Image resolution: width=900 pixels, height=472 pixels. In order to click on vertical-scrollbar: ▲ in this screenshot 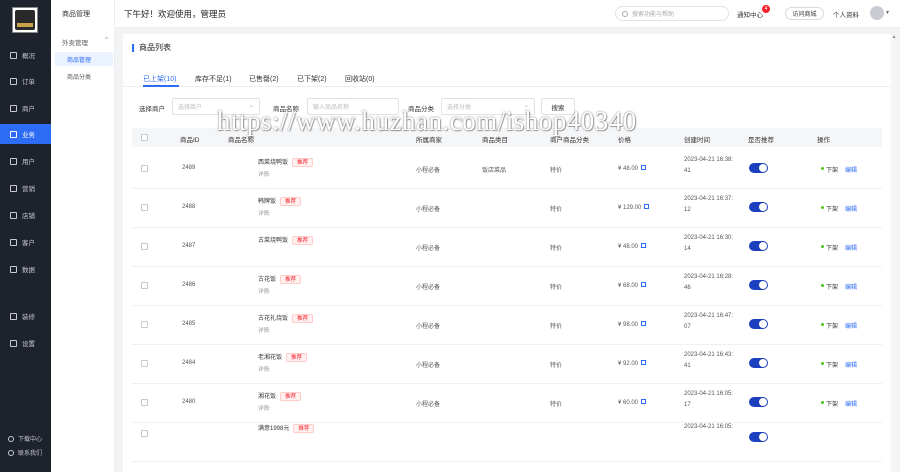, I will do `click(894, 253)`.